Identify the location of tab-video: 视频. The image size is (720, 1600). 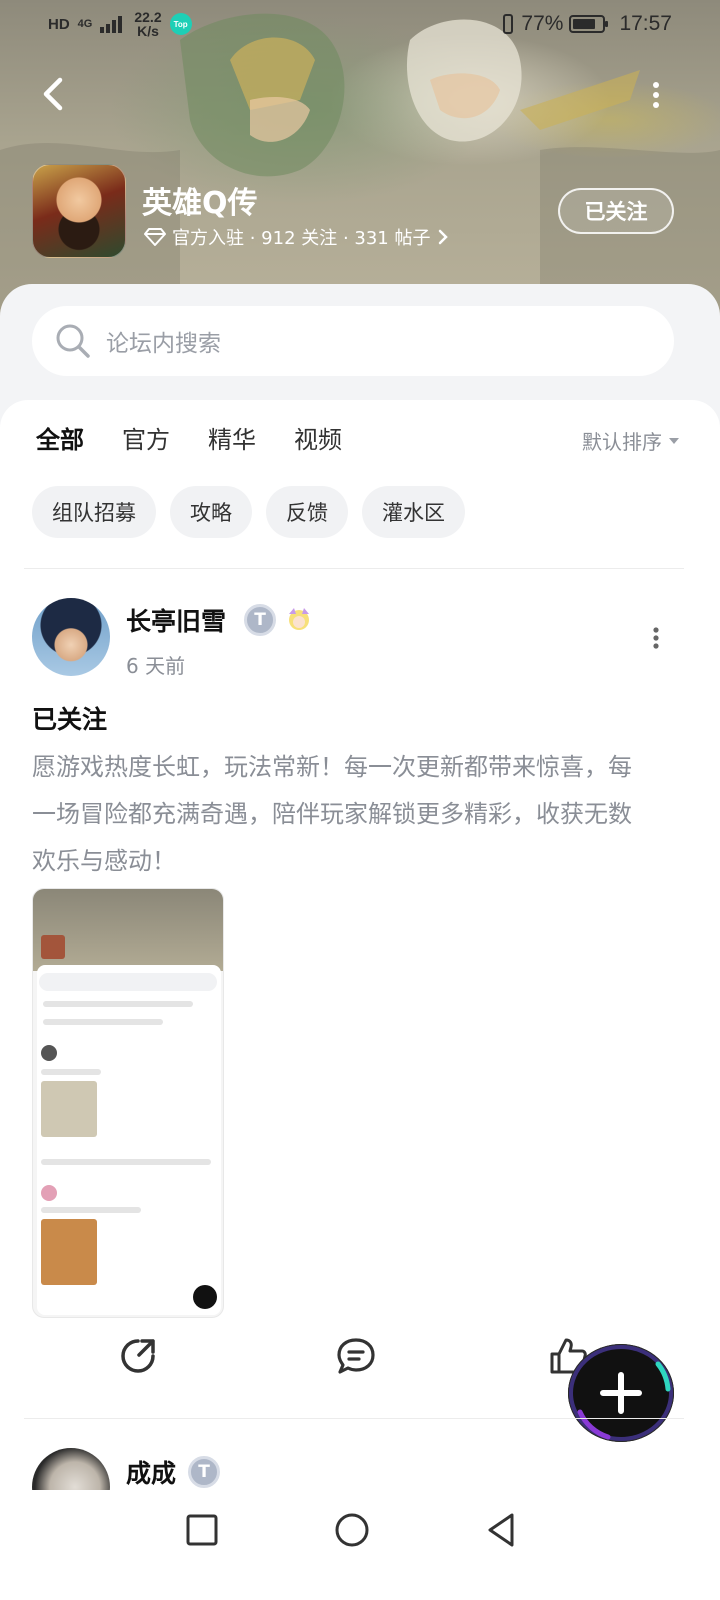
(318, 437).